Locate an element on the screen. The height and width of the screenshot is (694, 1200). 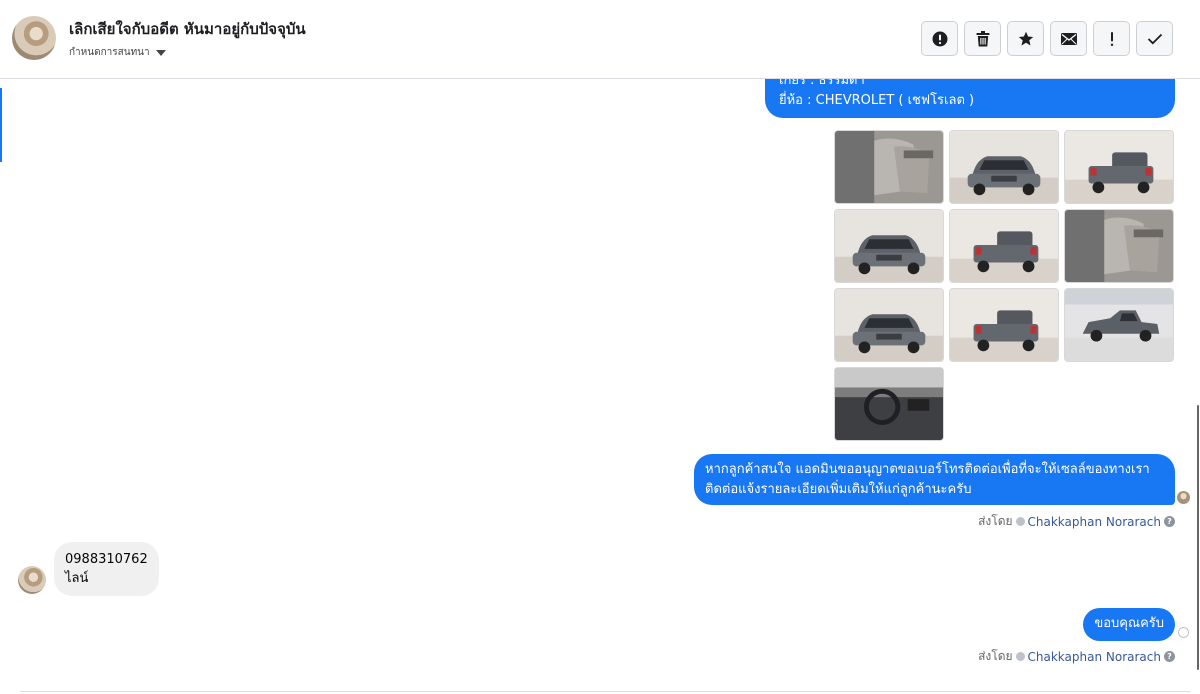
star-button is located at coordinates (1025, 38).